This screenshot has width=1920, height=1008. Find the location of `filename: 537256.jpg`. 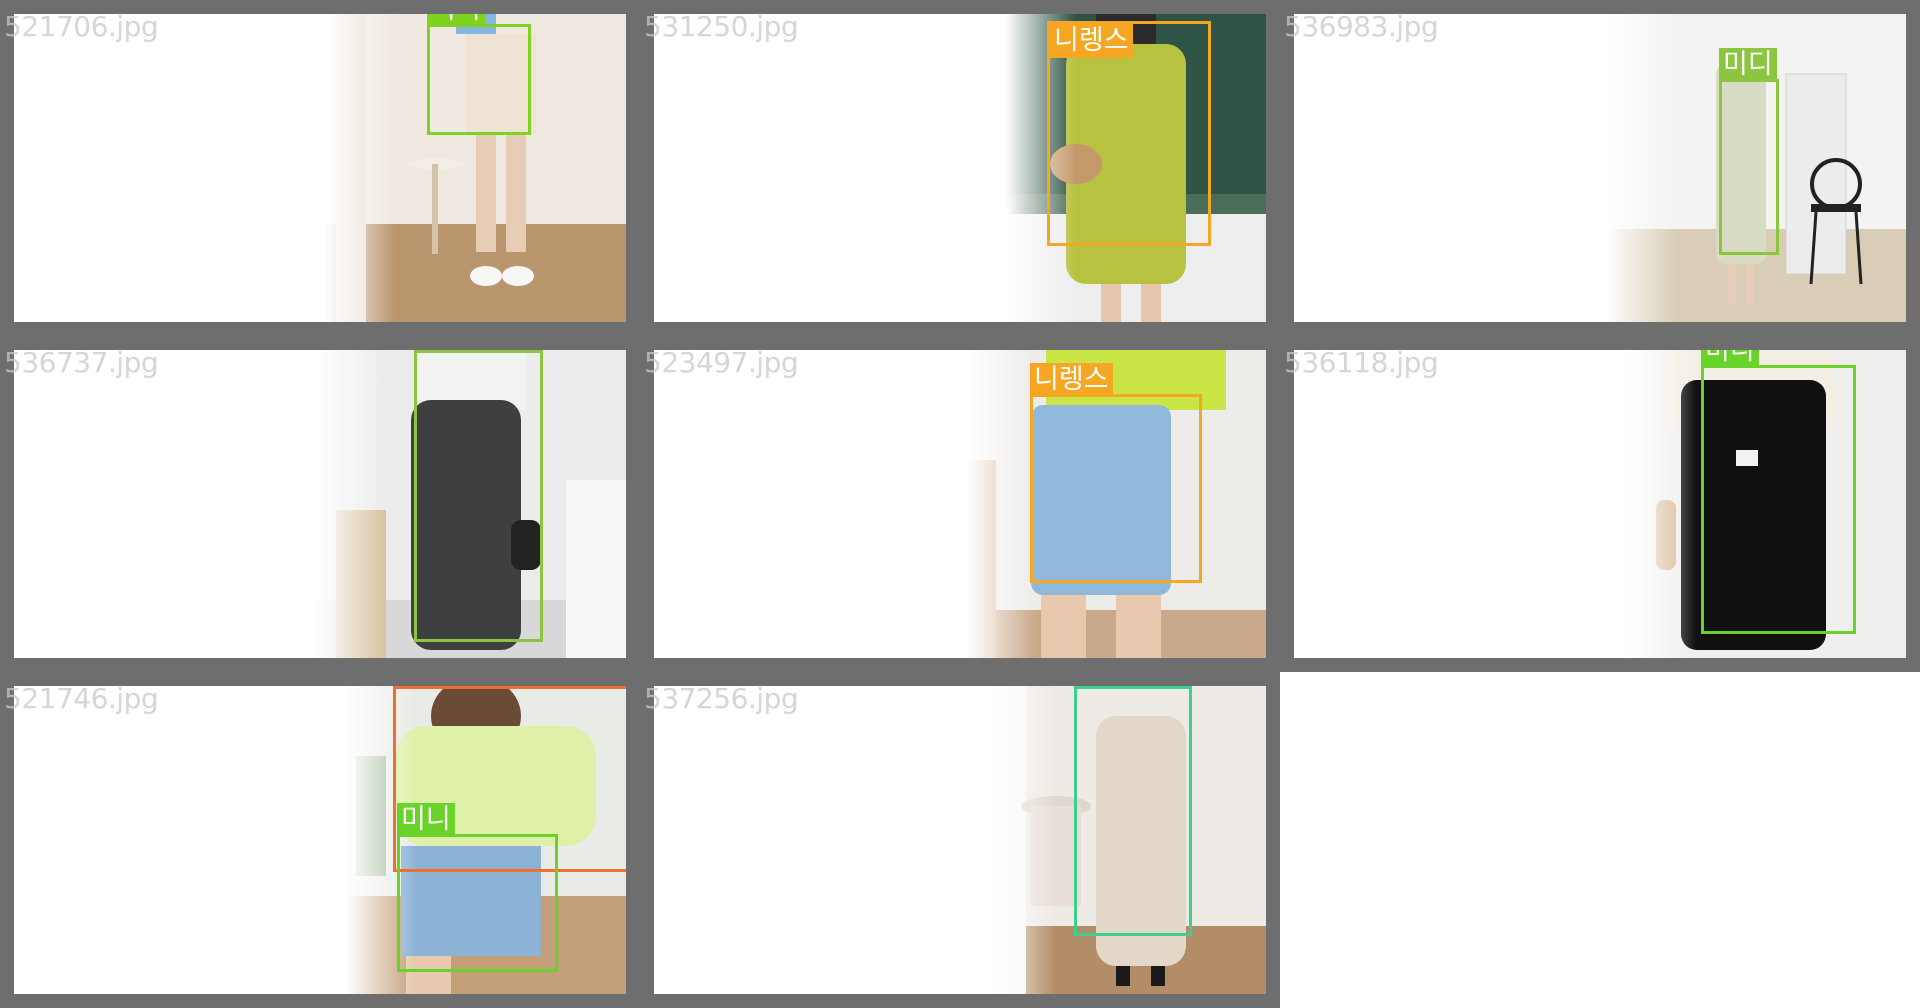

filename: 537256.jpg is located at coordinates (721, 698).